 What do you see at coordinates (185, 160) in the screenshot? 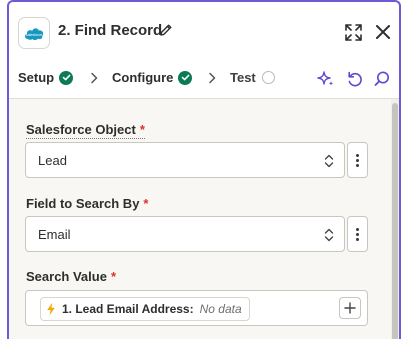
I see `salesforce-object-select: Lead` at bounding box center [185, 160].